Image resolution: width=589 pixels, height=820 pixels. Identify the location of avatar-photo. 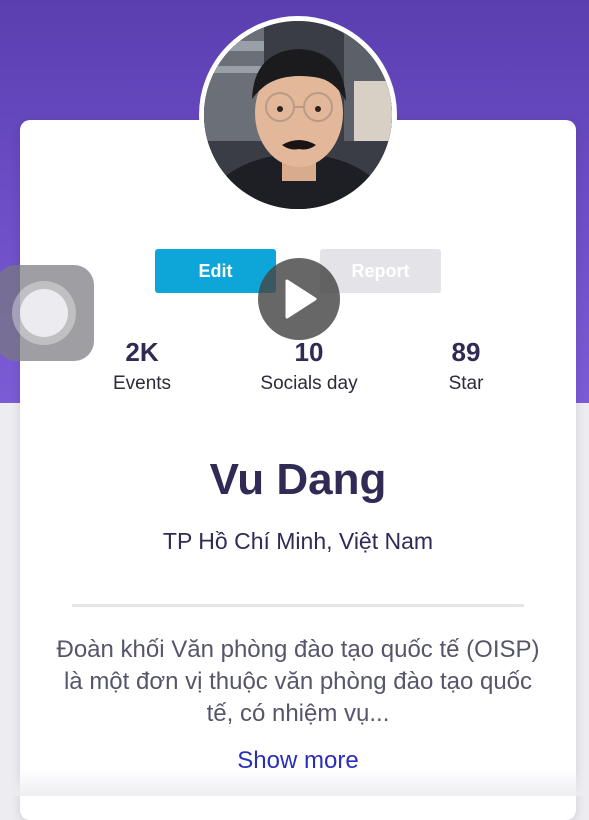
(298, 115).